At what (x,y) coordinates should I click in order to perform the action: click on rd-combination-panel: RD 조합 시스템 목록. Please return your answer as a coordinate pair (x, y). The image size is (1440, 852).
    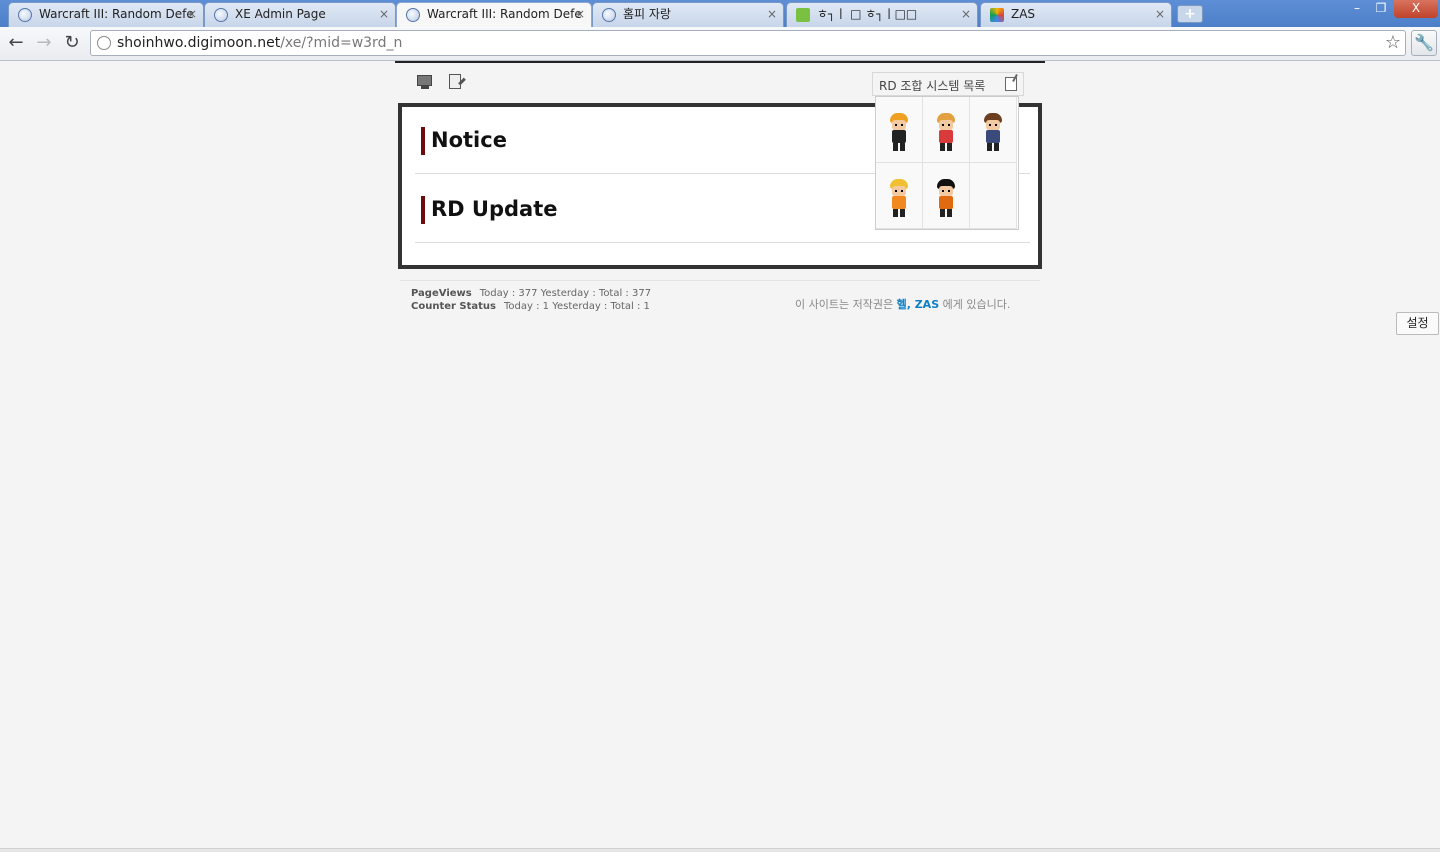
    Looking at the image, I should click on (948, 152).